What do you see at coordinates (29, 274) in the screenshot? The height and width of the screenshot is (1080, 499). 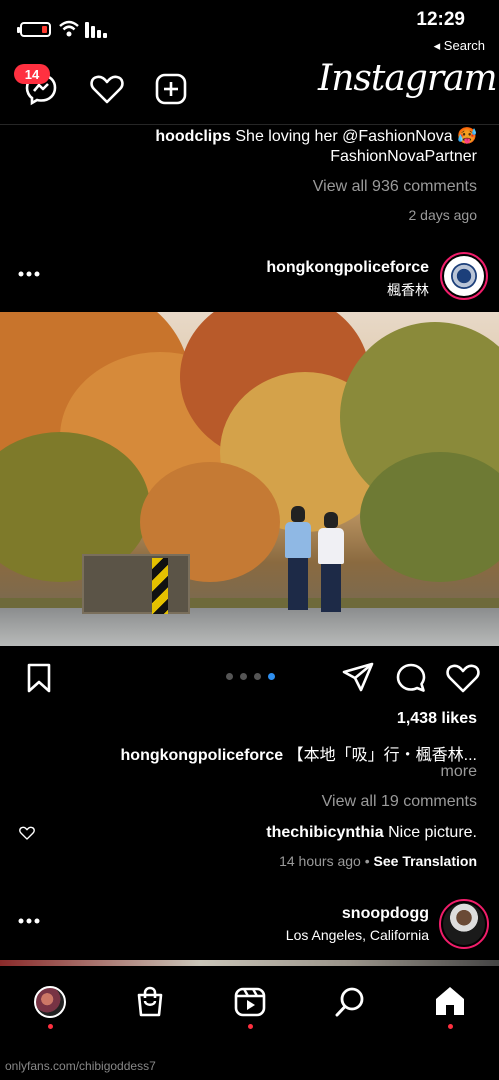 I see `more-options-icon` at bounding box center [29, 274].